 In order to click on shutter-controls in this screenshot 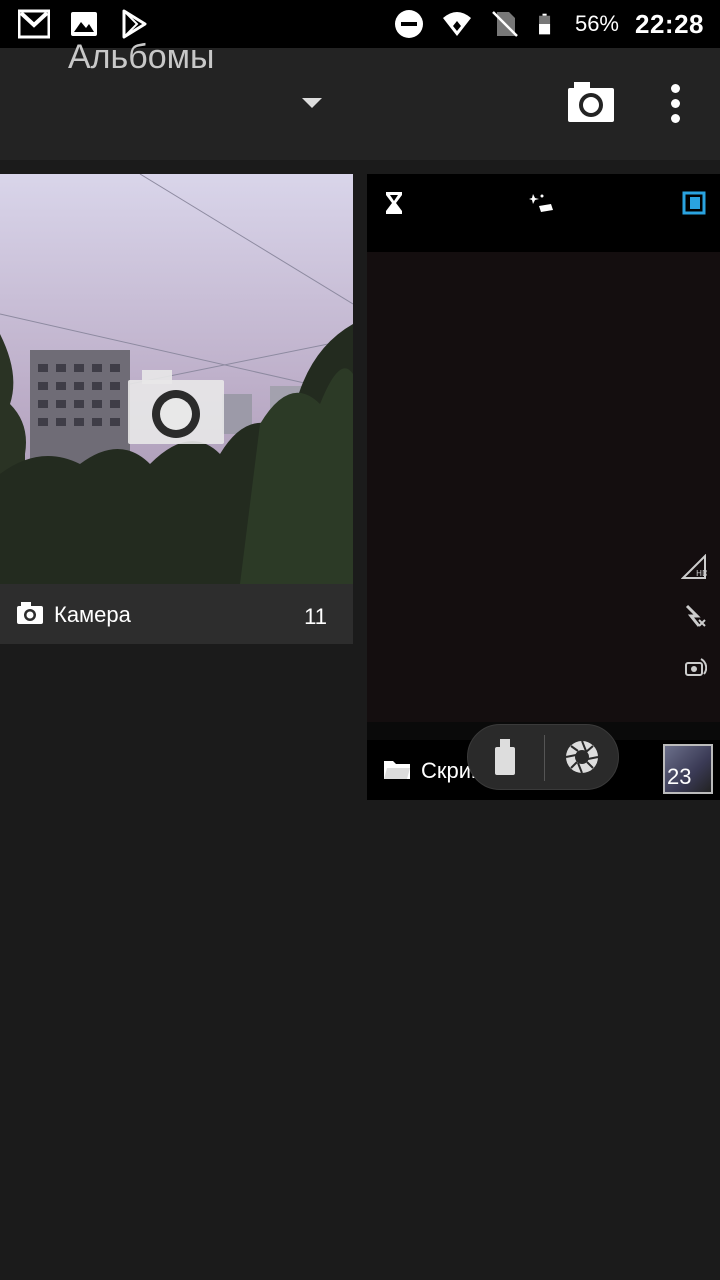, I will do `click(543, 757)`.